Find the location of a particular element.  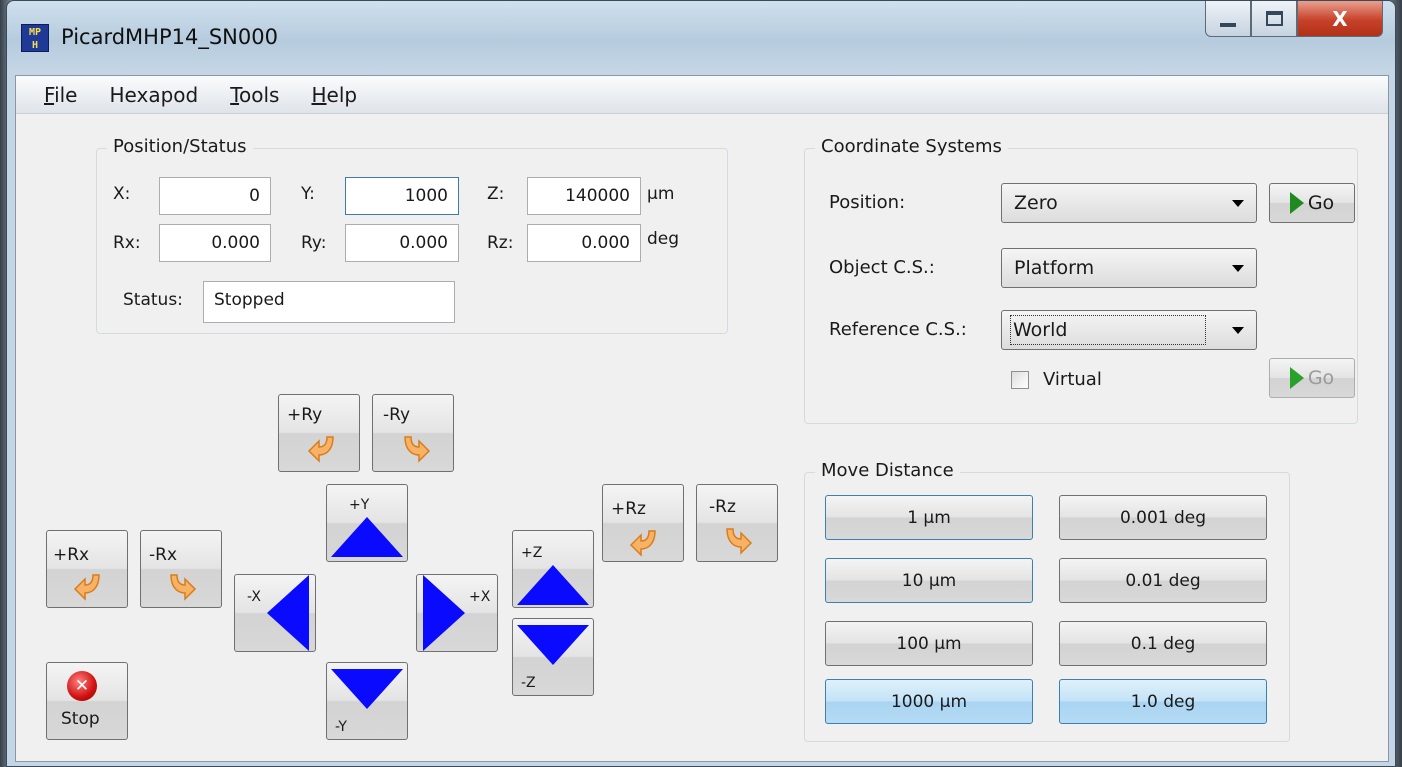

menu-file: File is located at coordinates (60, 95).